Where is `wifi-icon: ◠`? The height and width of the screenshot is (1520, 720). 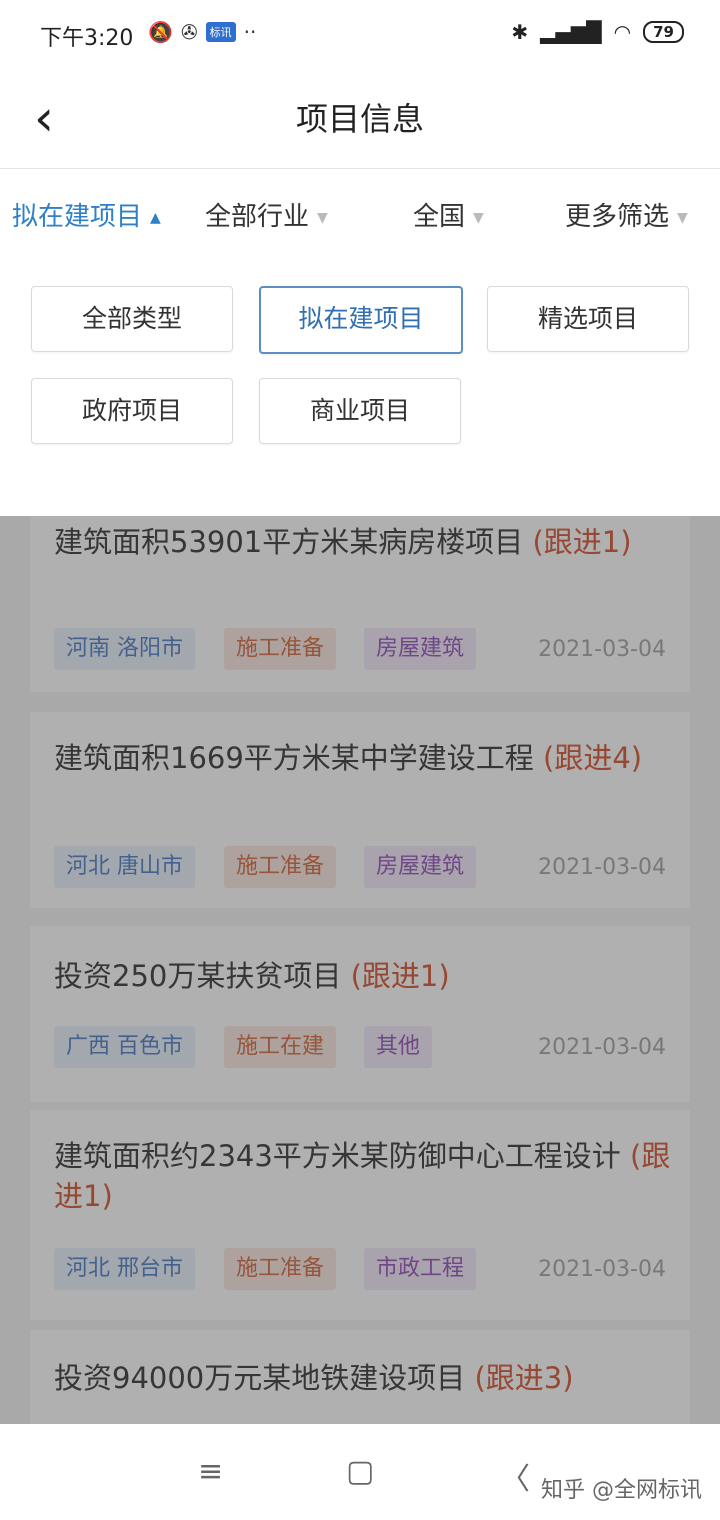 wifi-icon: ◠ is located at coordinates (622, 32).